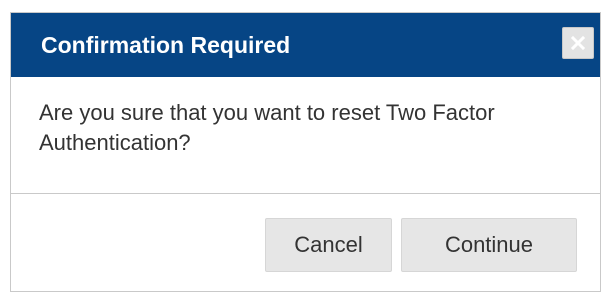  I want to click on close-button, so click(578, 43).